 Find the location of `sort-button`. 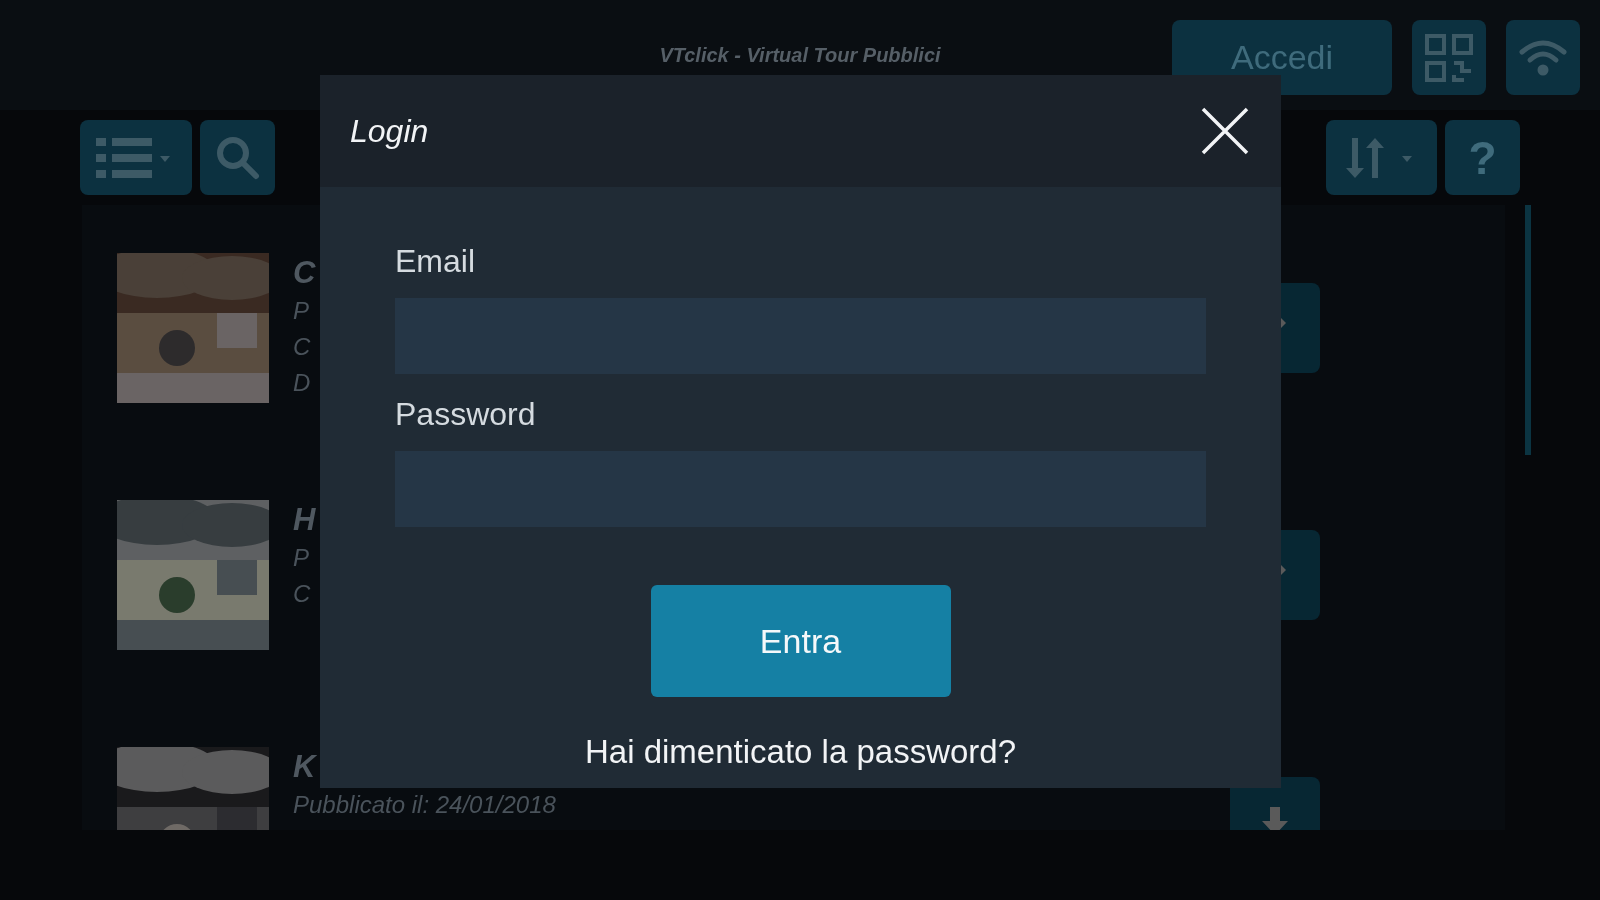

sort-button is located at coordinates (1381, 157).